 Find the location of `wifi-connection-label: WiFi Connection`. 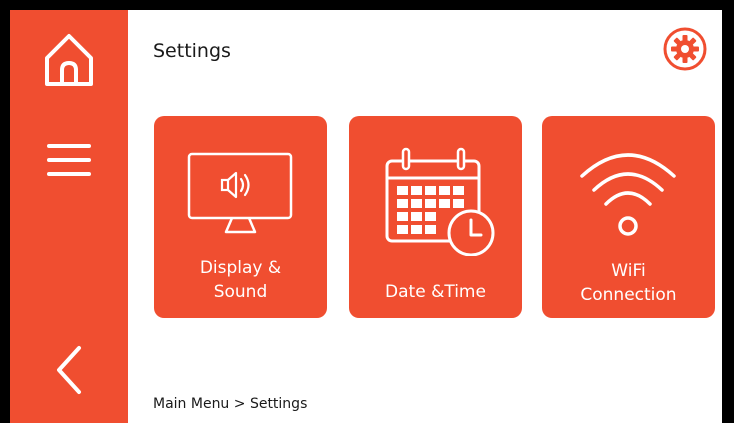

wifi-connection-label: WiFi Connection is located at coordinates (628, 283).